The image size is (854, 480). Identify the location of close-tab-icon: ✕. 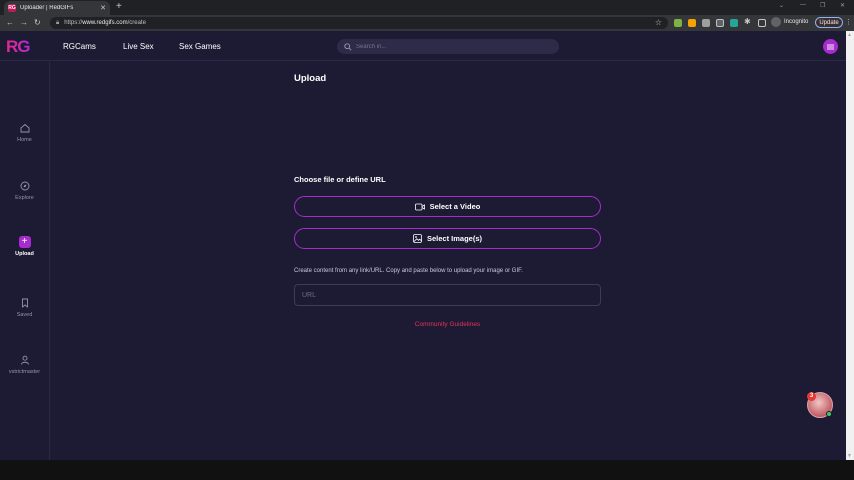
(103, 8).